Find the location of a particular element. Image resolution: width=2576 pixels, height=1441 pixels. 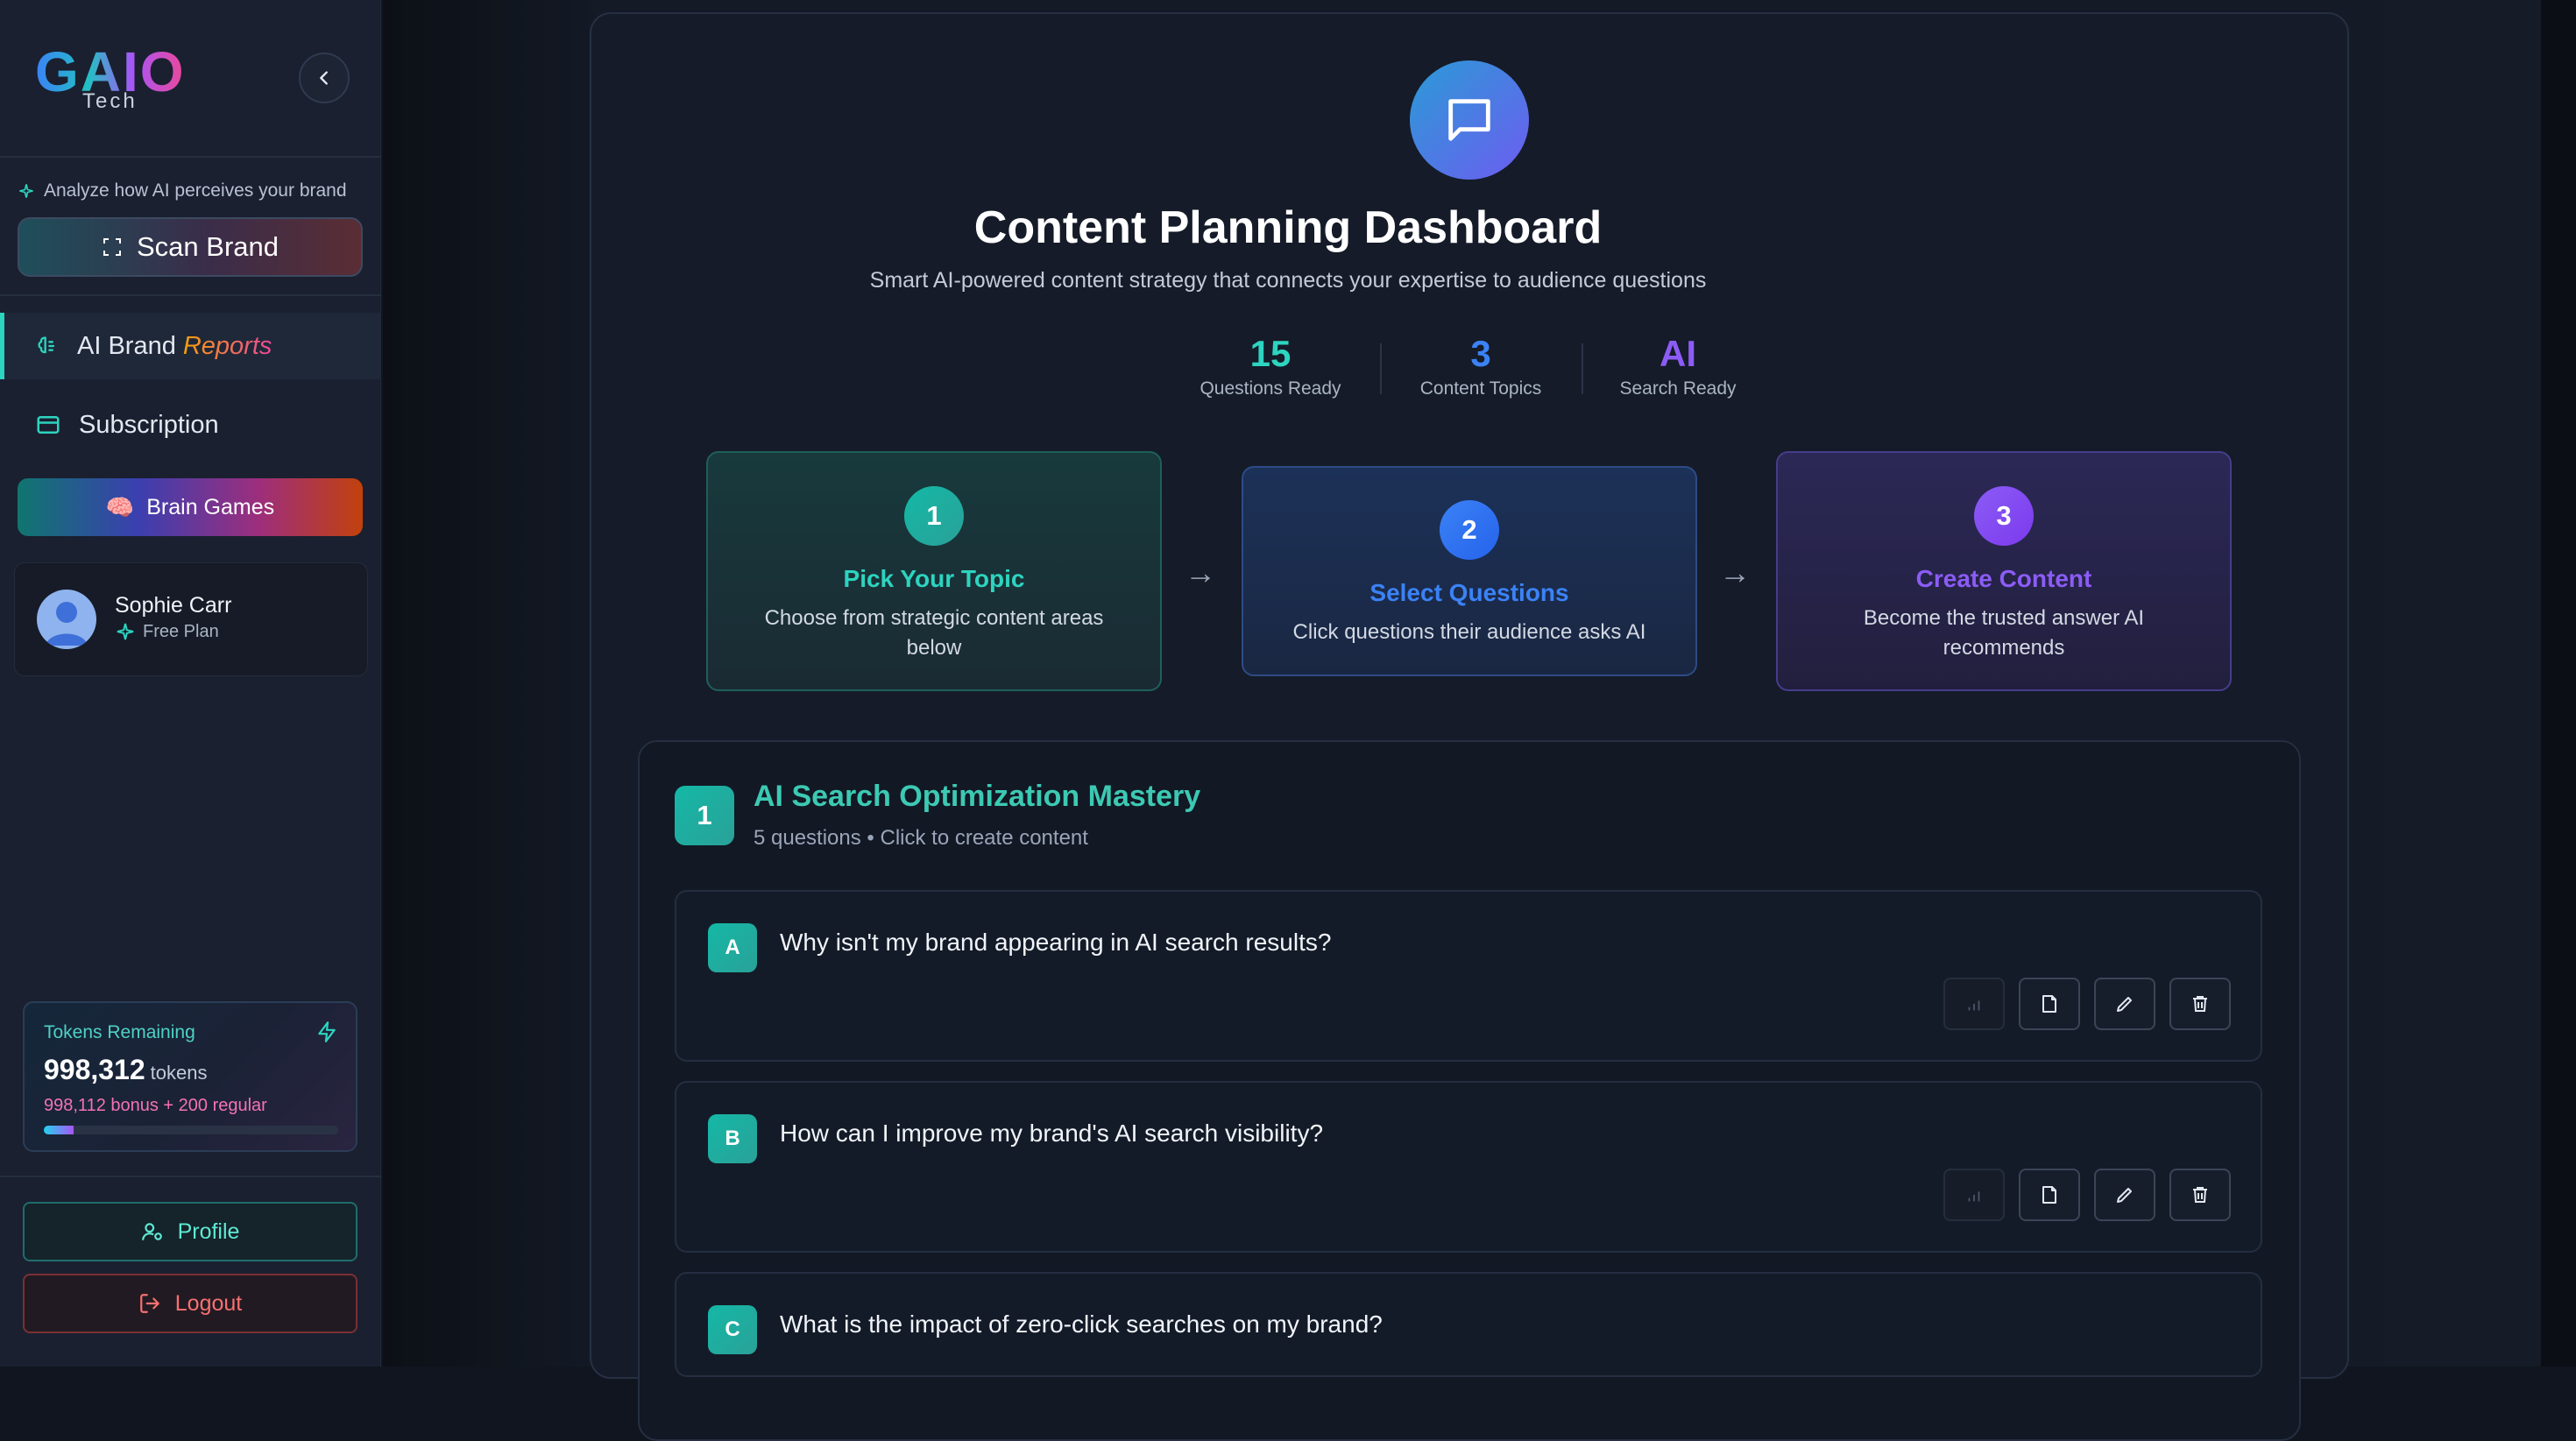

nav-item-subscription: Subscription is located at coordinates (190, 425).